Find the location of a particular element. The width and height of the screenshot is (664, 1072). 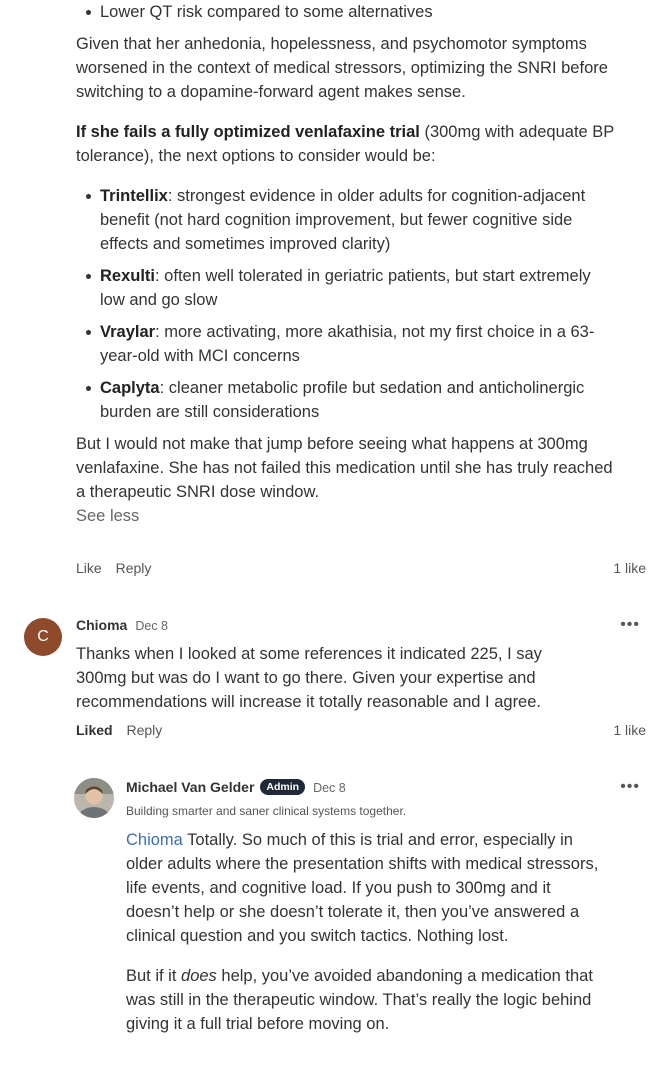

avatar: C is located at coordinates (43, 637).